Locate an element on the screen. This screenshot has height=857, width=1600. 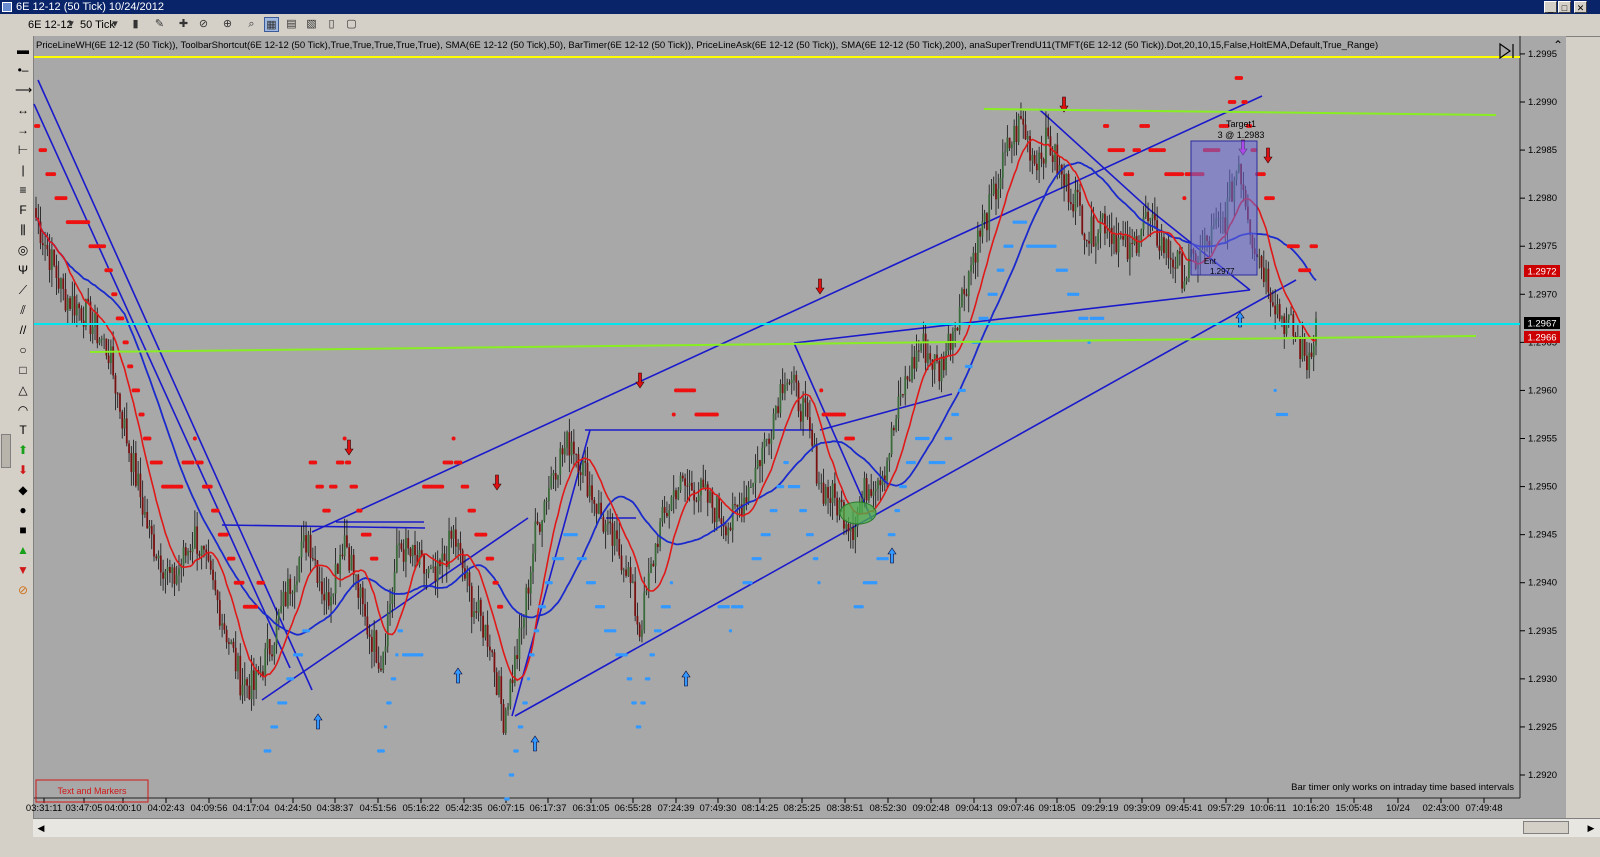
x-tick-label: 03:47:05 is located at coordinates (84, 808).